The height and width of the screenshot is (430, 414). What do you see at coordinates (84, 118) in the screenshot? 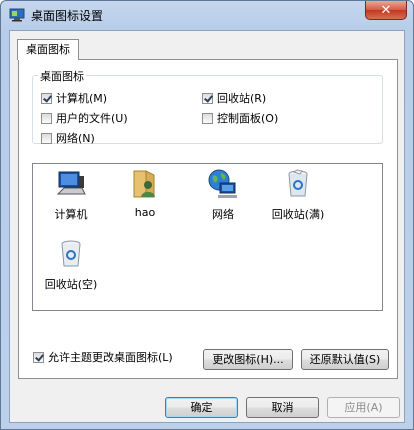
I see `checkbox-user-files: 用户的文件(U)` at bounding box center [84, 118].